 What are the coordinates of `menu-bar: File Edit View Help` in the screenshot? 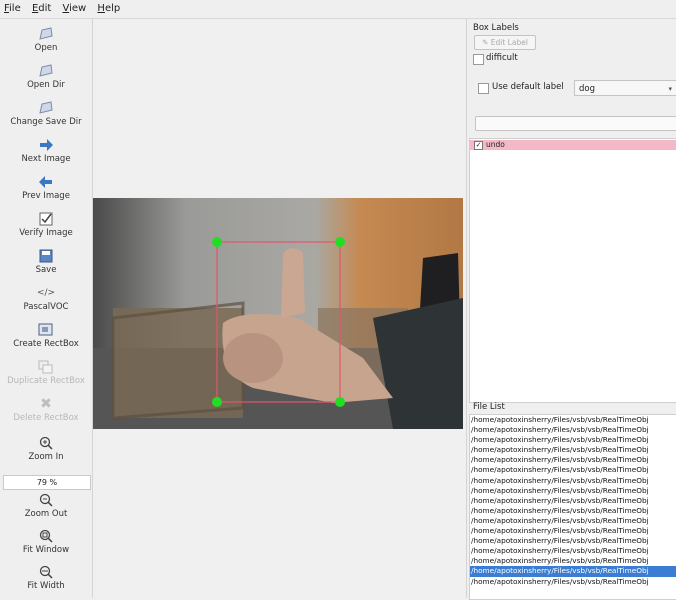 It's located at (338, 9).